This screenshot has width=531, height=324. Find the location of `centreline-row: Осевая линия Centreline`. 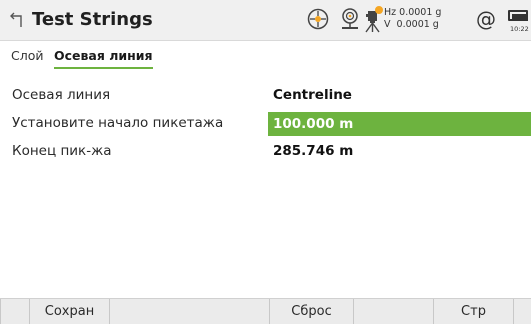

centreline-row: Осевая линия Centreline is located at coordinates (265, 96).